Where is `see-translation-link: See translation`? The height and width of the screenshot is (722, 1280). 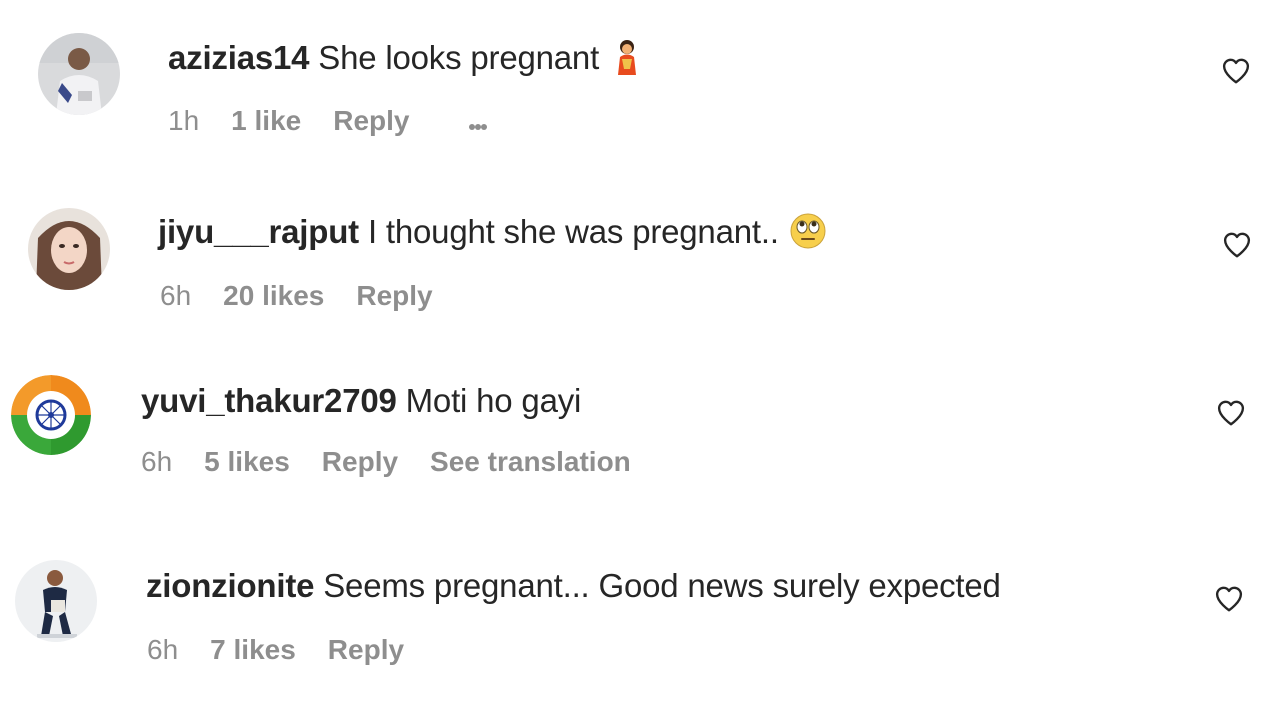
see-translation-link: See translation is located at coordinates (530, 462).